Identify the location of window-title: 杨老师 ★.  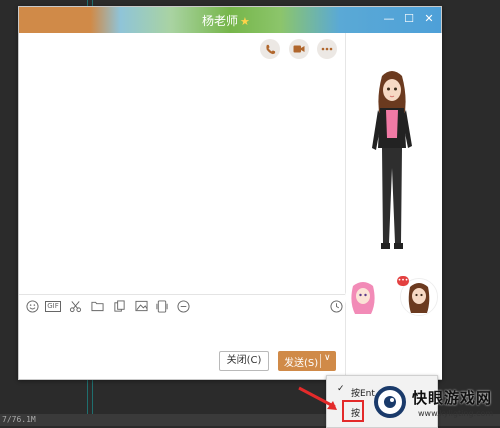
(226, 21).